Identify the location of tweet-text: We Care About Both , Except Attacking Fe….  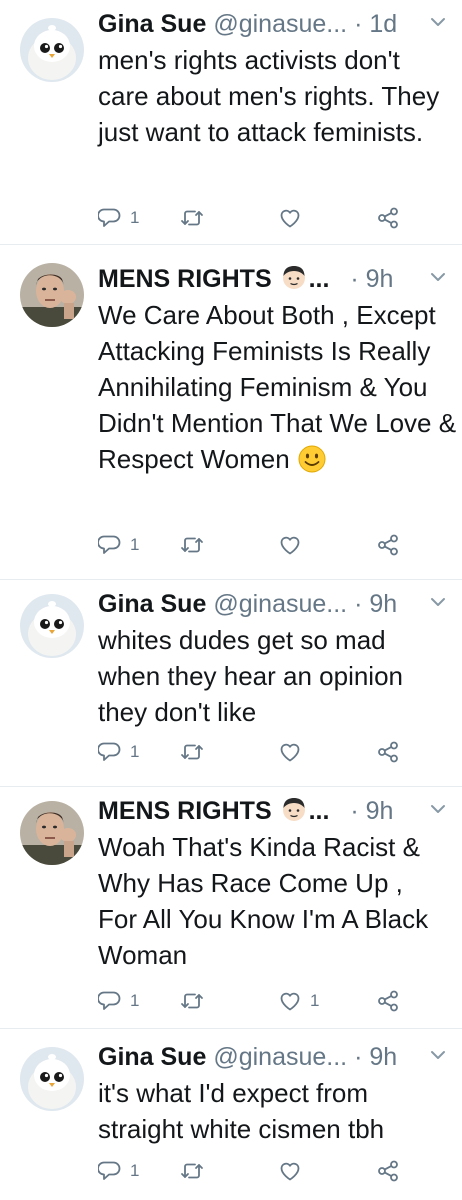
(278, 387).